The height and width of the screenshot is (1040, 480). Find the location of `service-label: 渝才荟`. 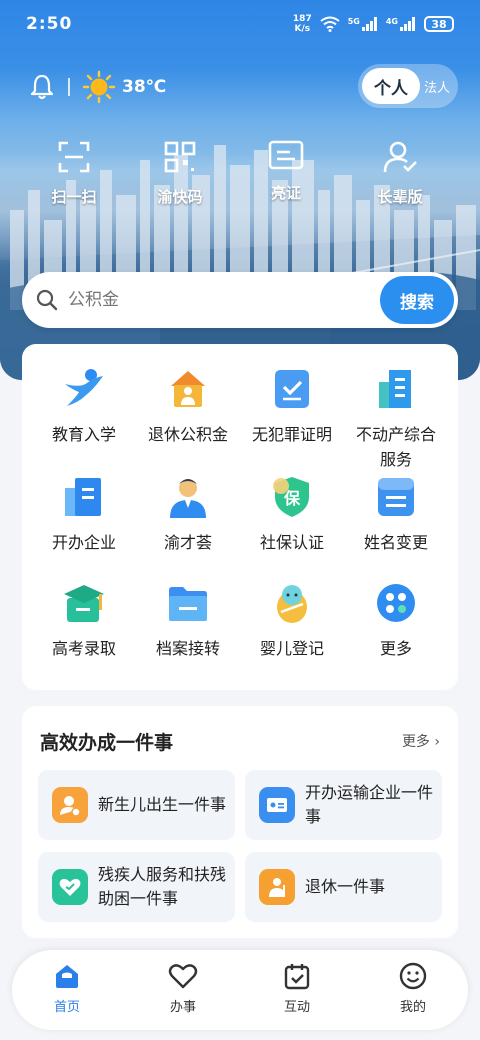

service-label: 渝才荟 is located at coordinates (187, 542).